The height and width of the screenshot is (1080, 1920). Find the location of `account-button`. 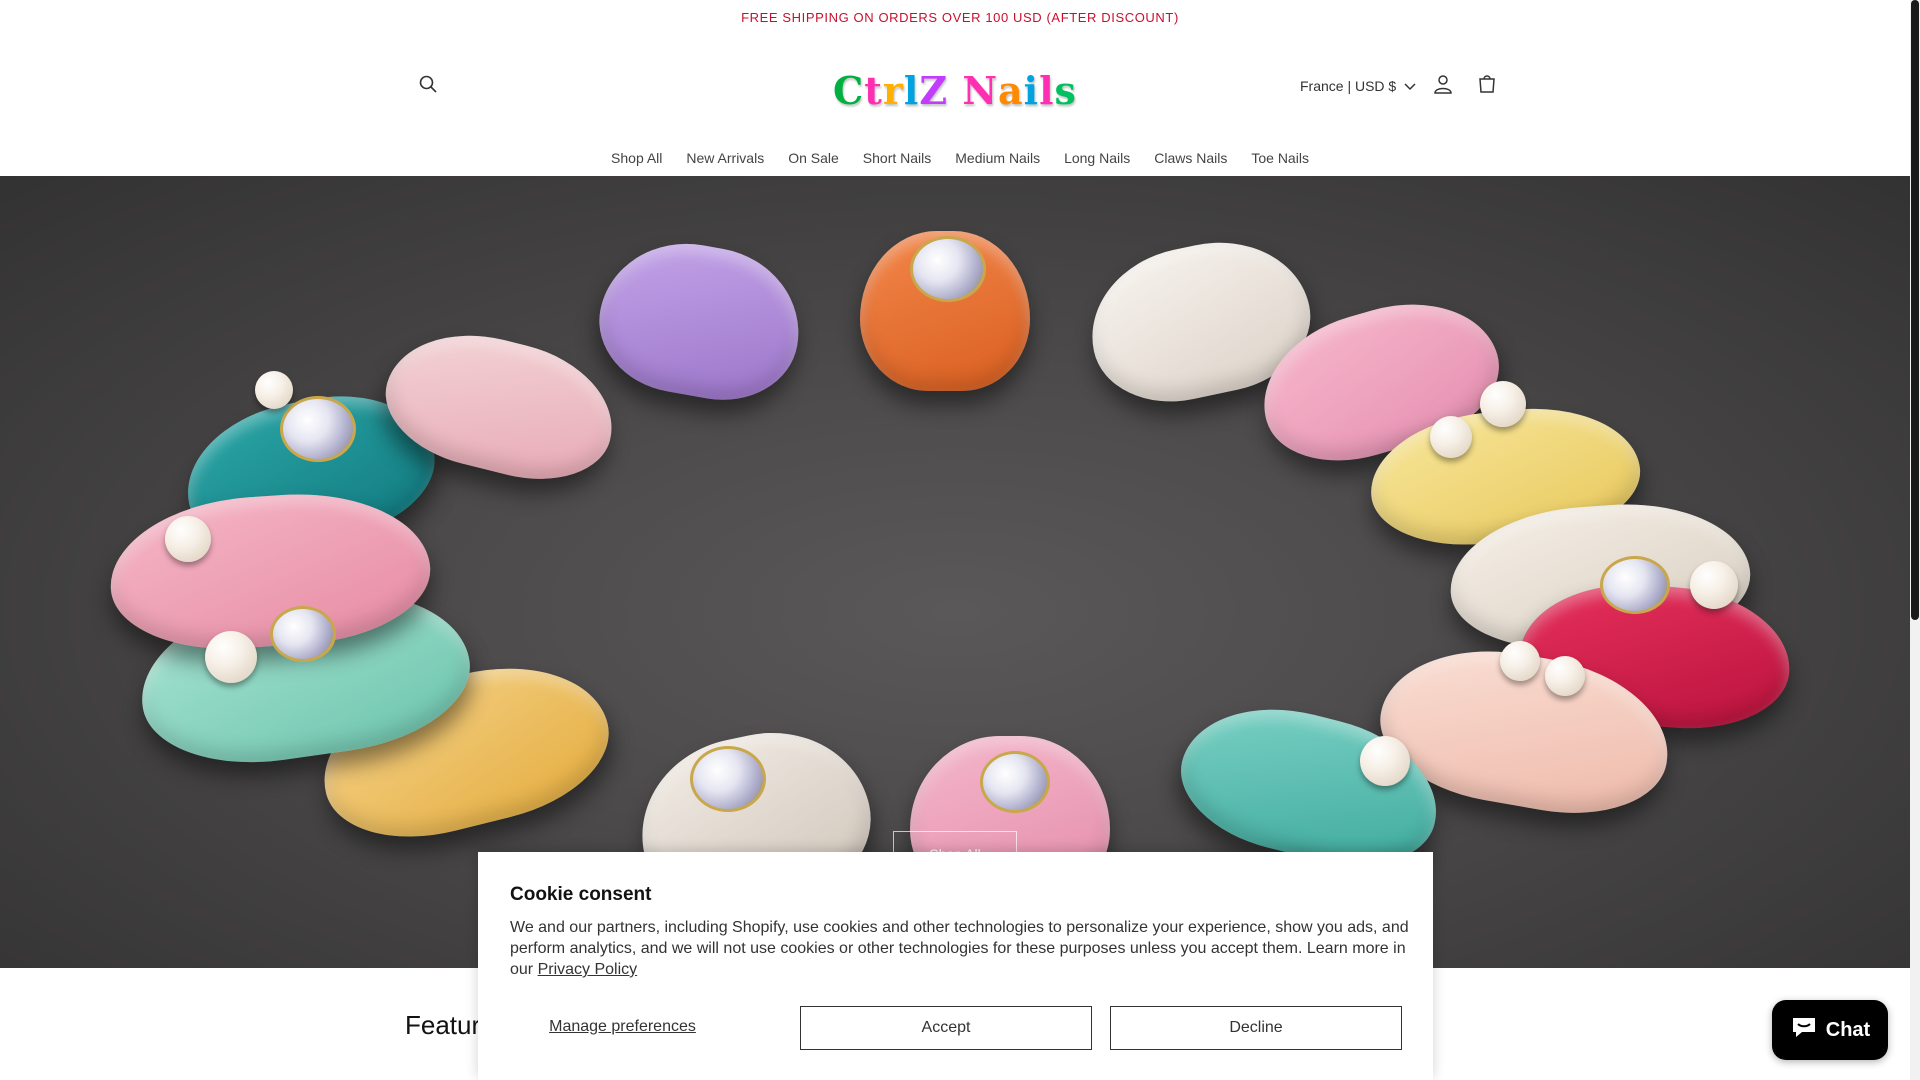

account-button is located at coordinates (1443, 86).